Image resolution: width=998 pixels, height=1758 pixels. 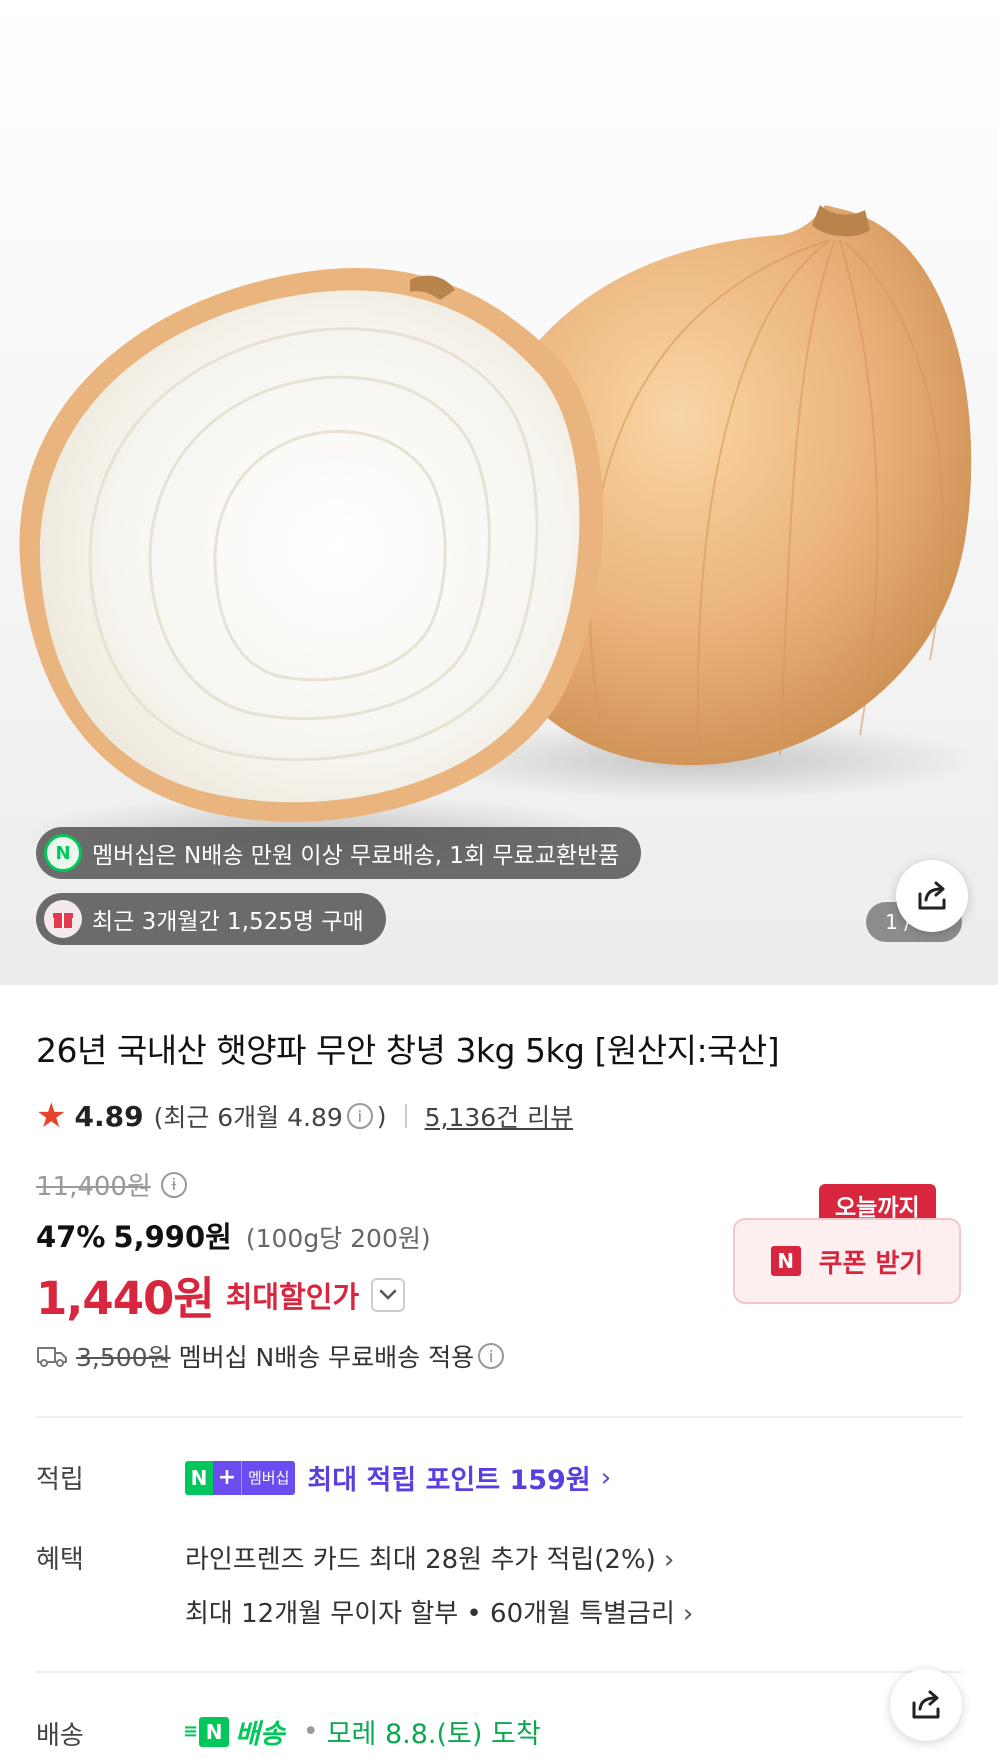 What do you see at coordinates (60, 1480) in the screenshot?
I see `points-label: 적립` at bounding box center [60, 1480].